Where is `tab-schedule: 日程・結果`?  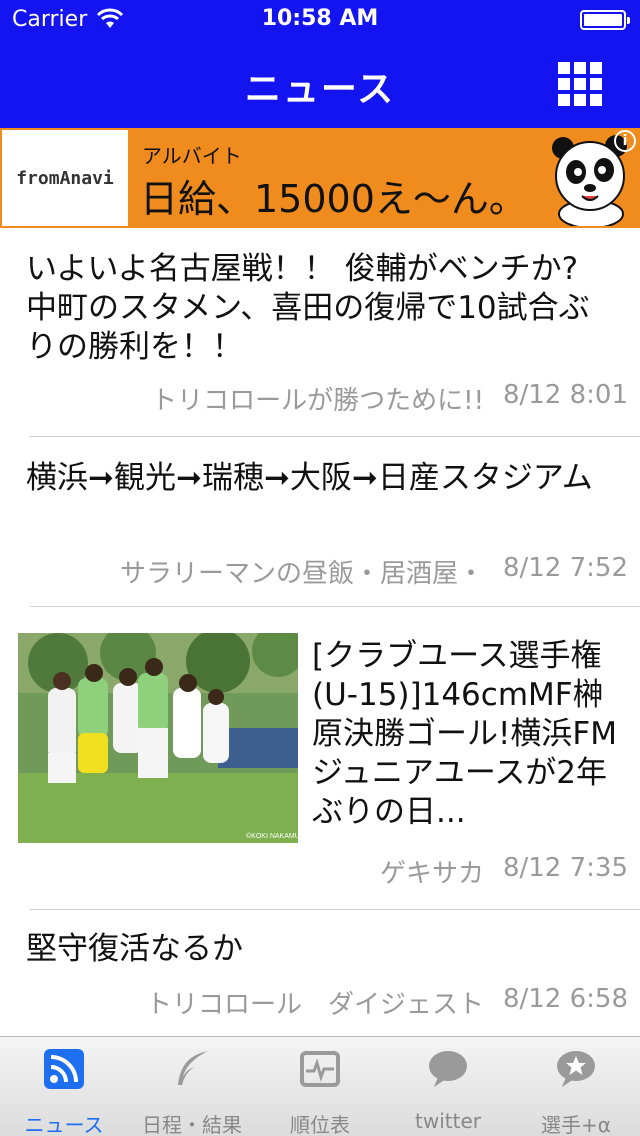
tab-schedule: 日程・結果 is located at coordinates (192, 1086).